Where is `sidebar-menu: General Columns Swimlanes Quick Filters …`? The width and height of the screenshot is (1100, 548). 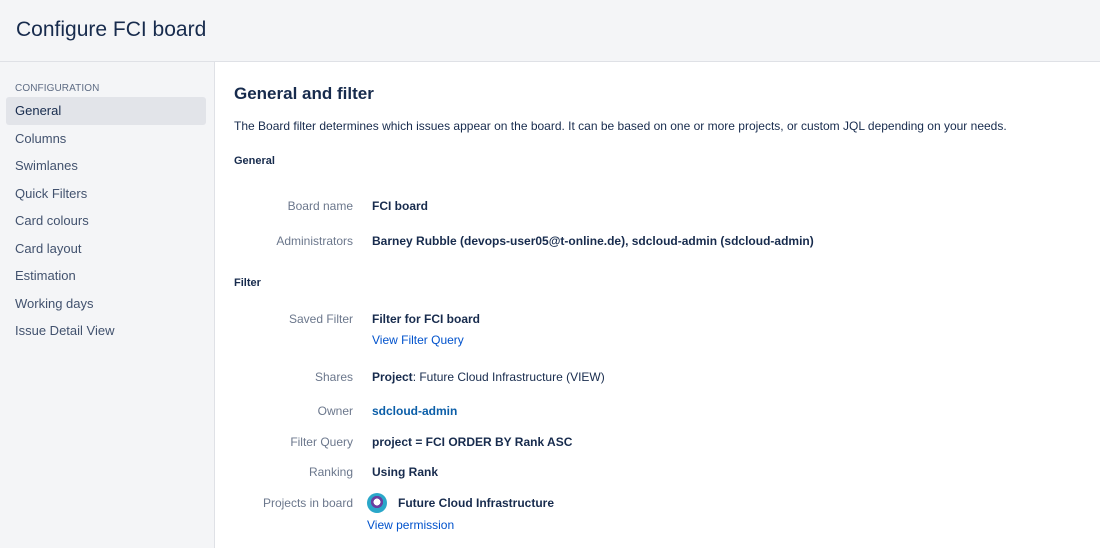 sidebar-menu: General Columns Swimlanes Quick Filters … is located at coordinates (106, 221).